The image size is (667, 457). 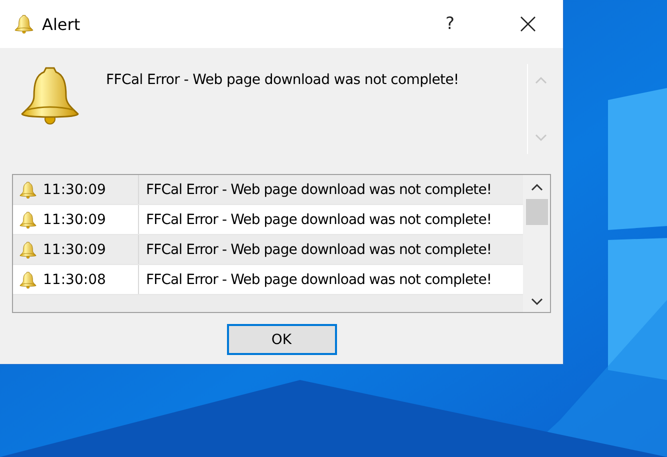 What do you see at coordinates (450, 24) in the screenshot?
I see `help-button: ?` at bounding box center [450, 24].